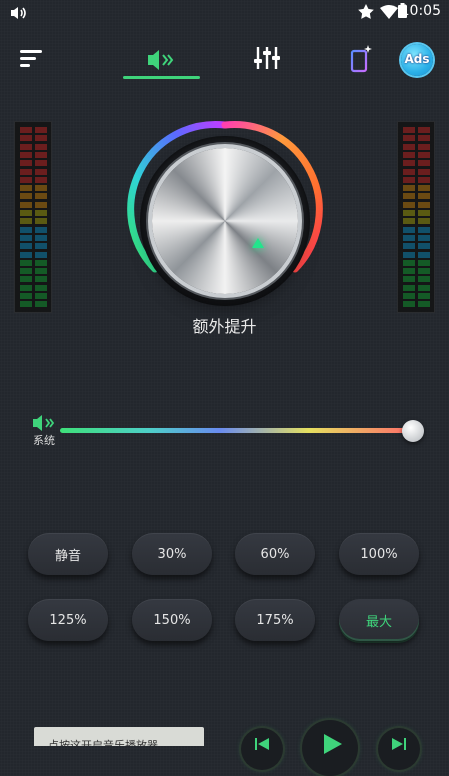  Describe the element at coordinates (172, 554) in the screenshot. I see `preset-30-button: 30%` at that location.